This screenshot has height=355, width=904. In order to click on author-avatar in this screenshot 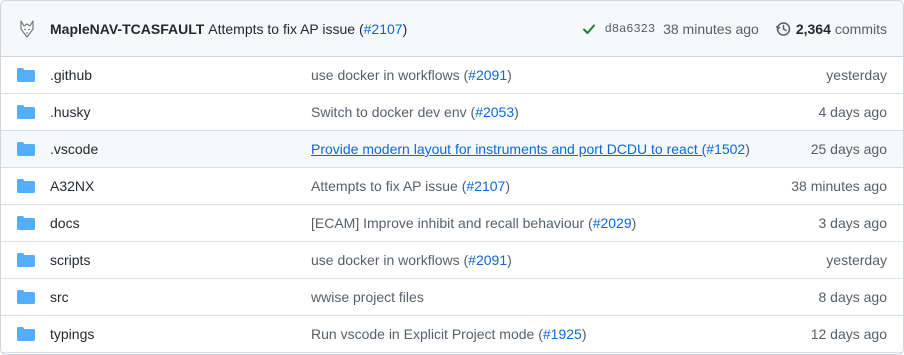, I will do `click(27, 29)`.